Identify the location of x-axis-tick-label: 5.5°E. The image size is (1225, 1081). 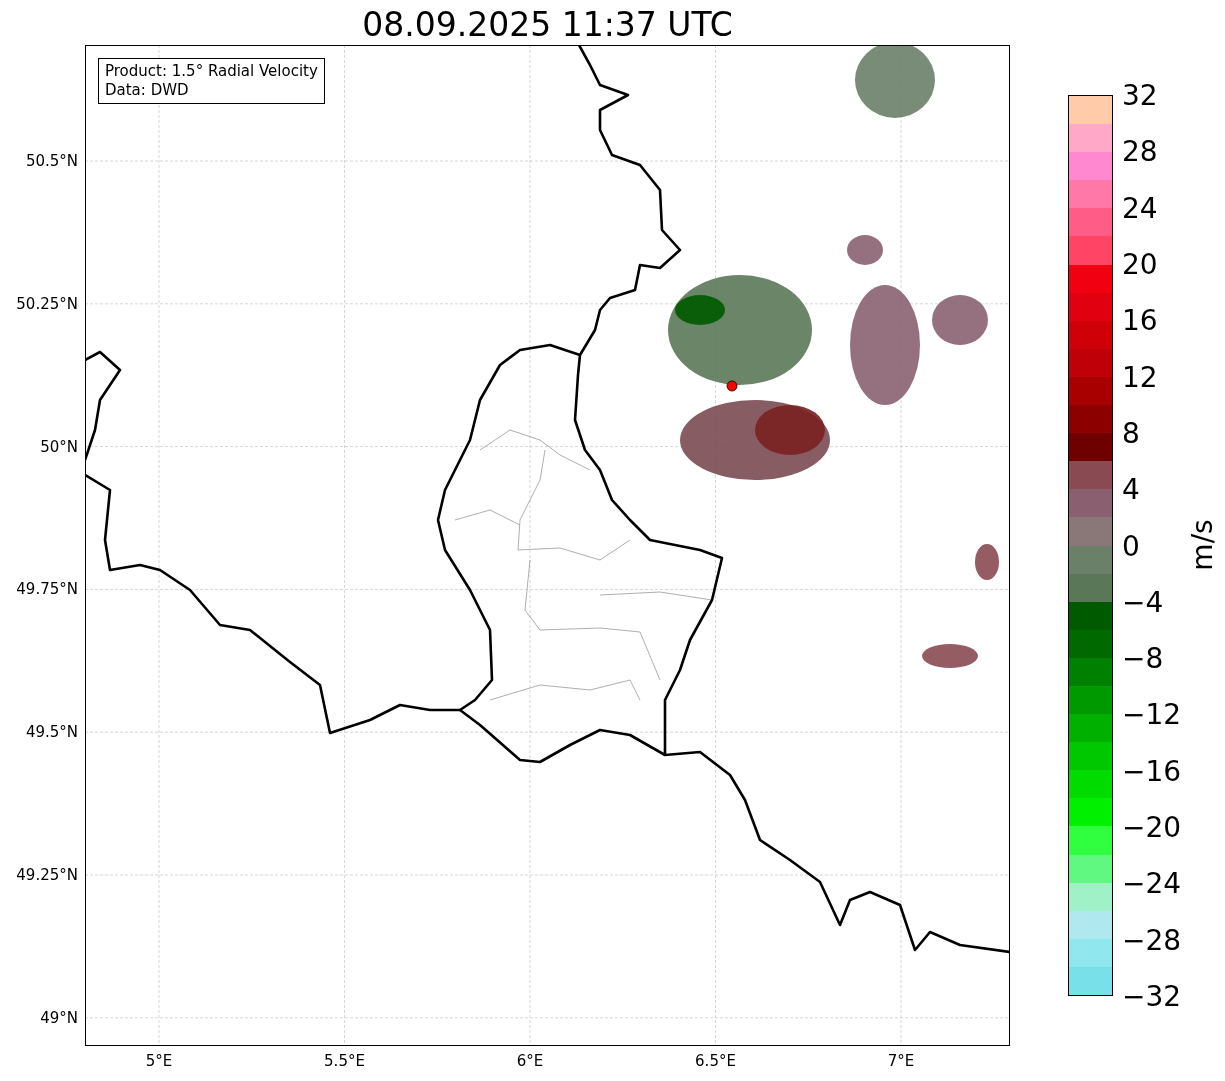
(344, 1061).